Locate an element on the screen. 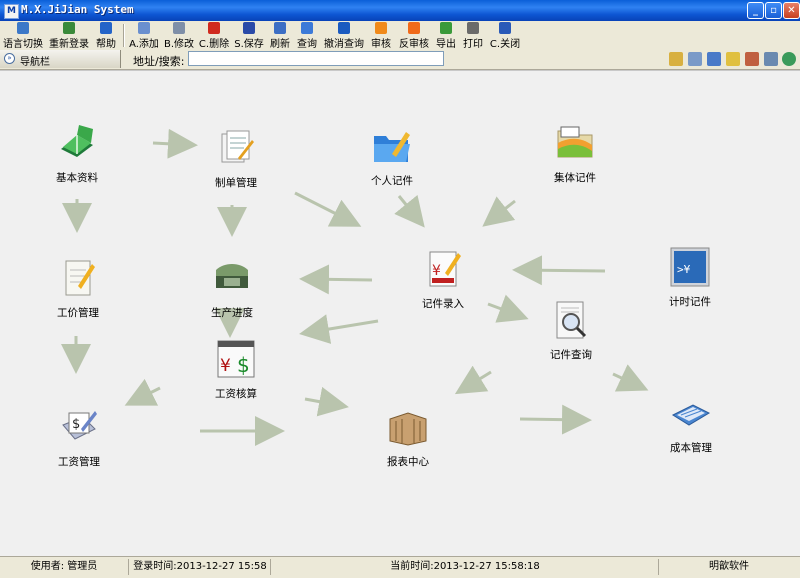 The image size is (800, 578). node-order-management: 制单管理 is located at coordinates (236, 159).